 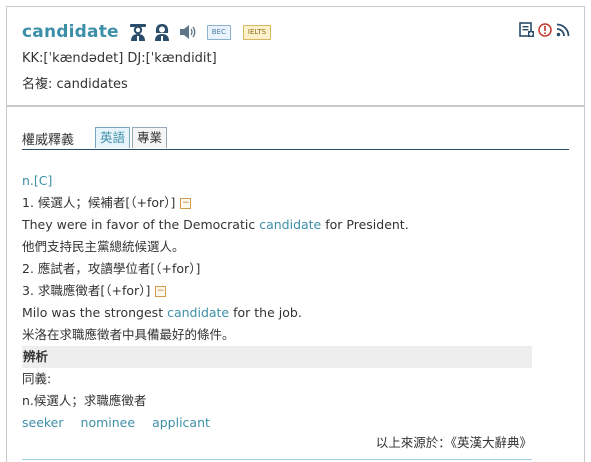 I want to click on report-error-icon, so click(x=545, y=29).